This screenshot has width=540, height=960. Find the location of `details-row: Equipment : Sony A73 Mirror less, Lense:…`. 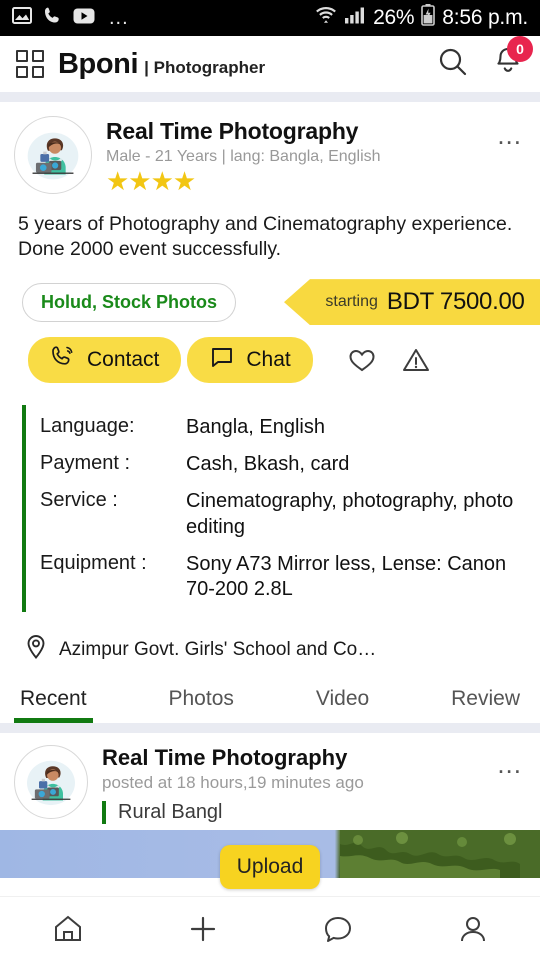

details-row: Equipment : Sony A73 Mirror less, Lense:… is located at coordinates (290, 577).